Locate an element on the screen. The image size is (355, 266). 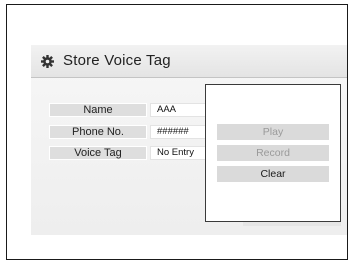
title-bar: Store Voice Tag is located at coordinates (189, 61).